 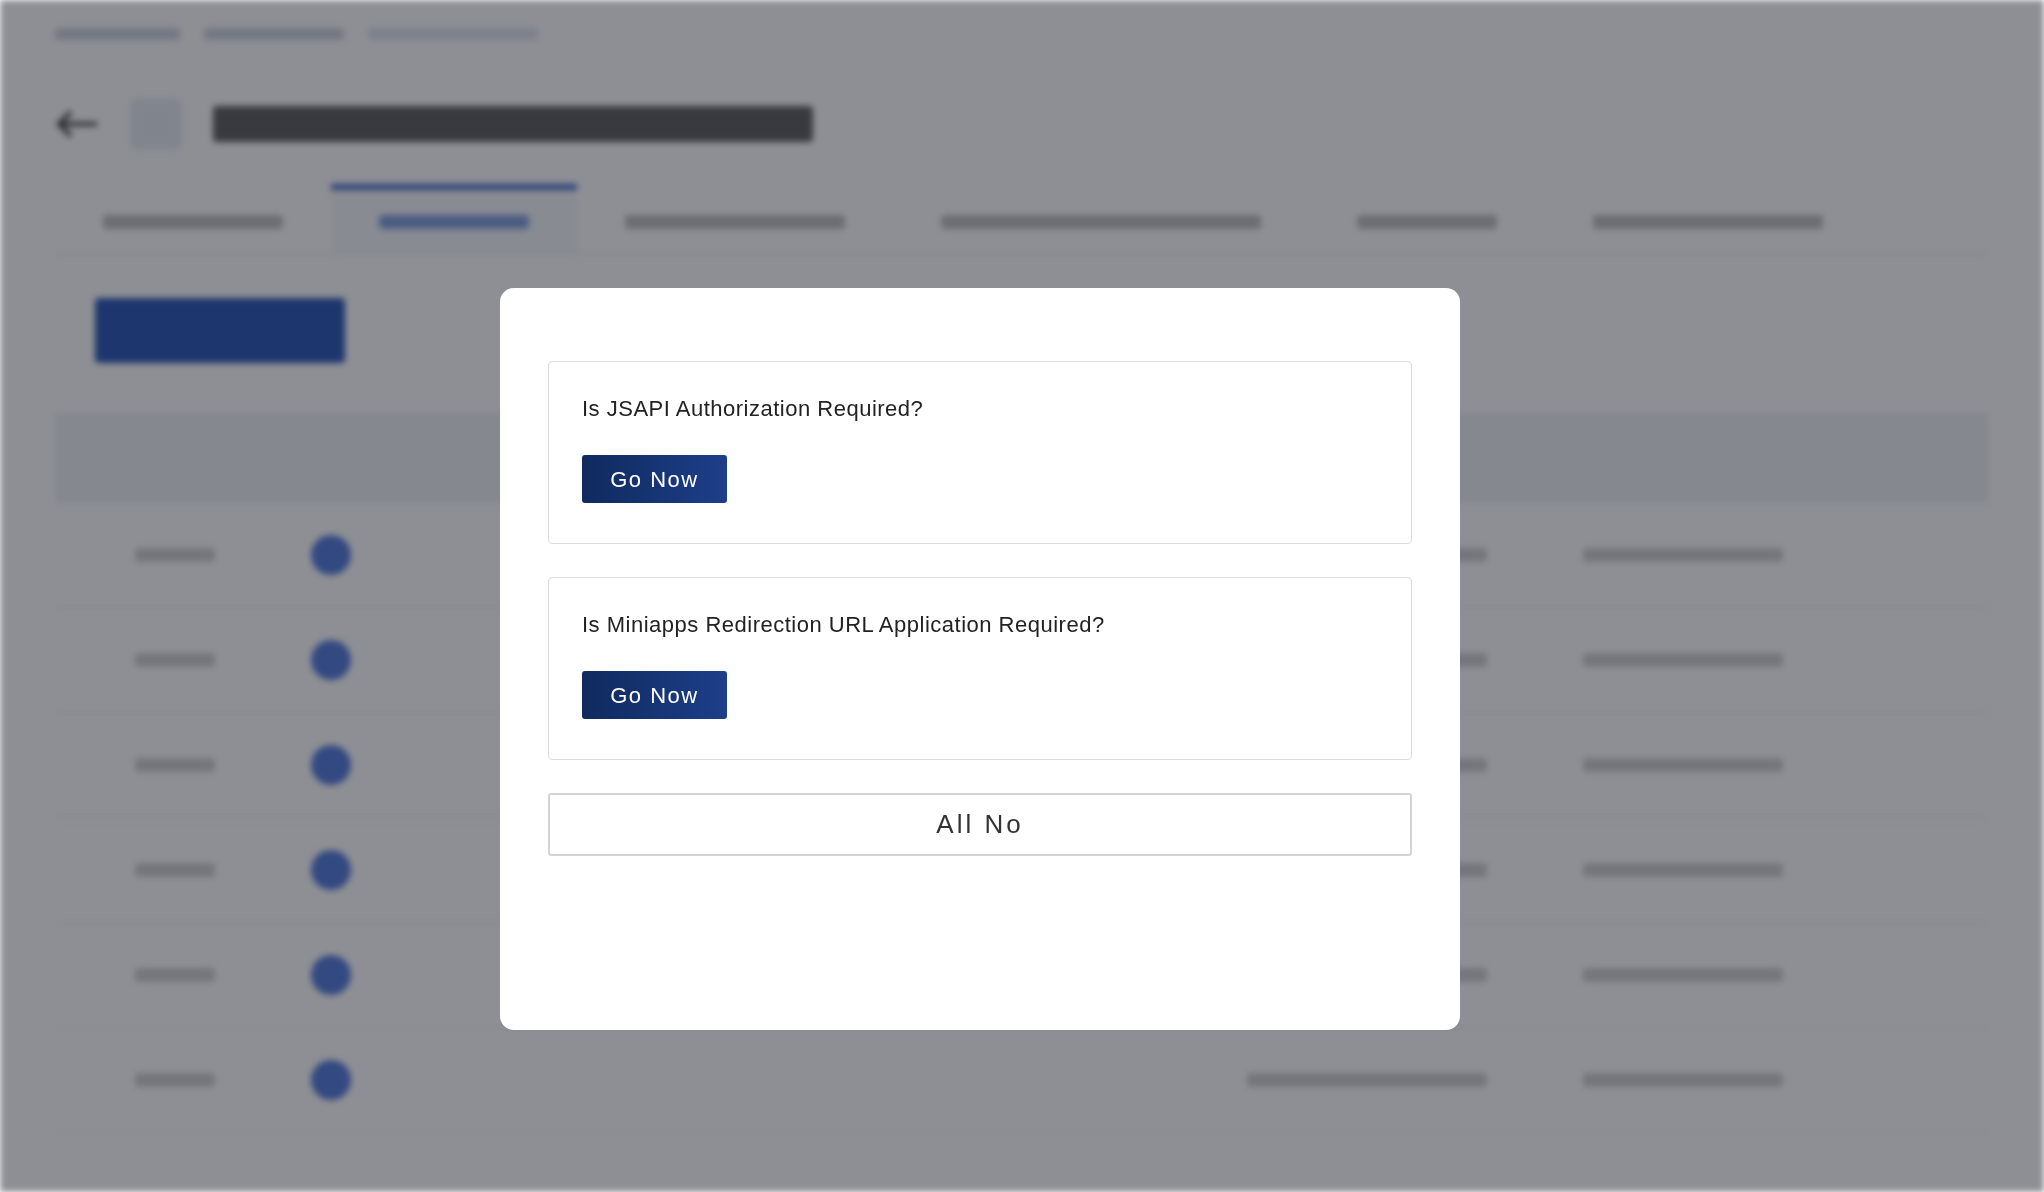 I want to click on all-no-button: All No, so click(x=980, y=824).